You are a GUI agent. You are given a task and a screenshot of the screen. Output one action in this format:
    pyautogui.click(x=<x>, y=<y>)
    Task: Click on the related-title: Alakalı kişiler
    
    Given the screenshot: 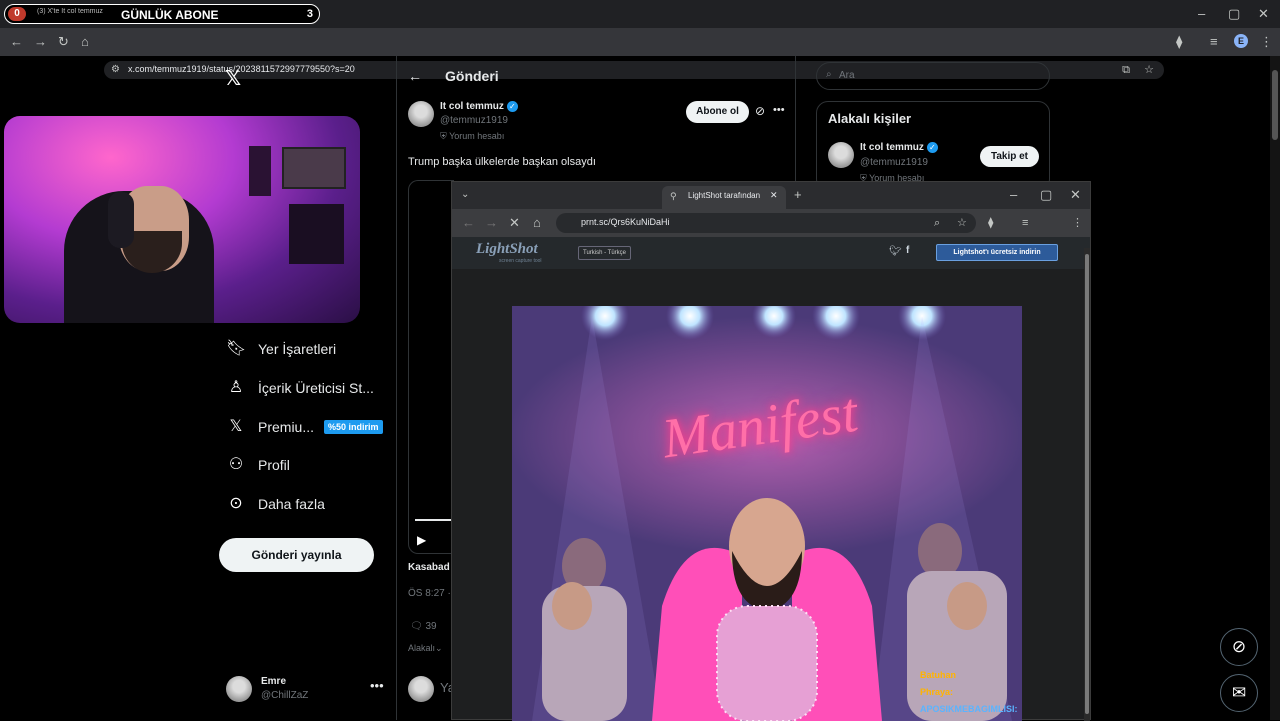 What is the action you would take?
    pyautogui.click(x=870, y=118)
    